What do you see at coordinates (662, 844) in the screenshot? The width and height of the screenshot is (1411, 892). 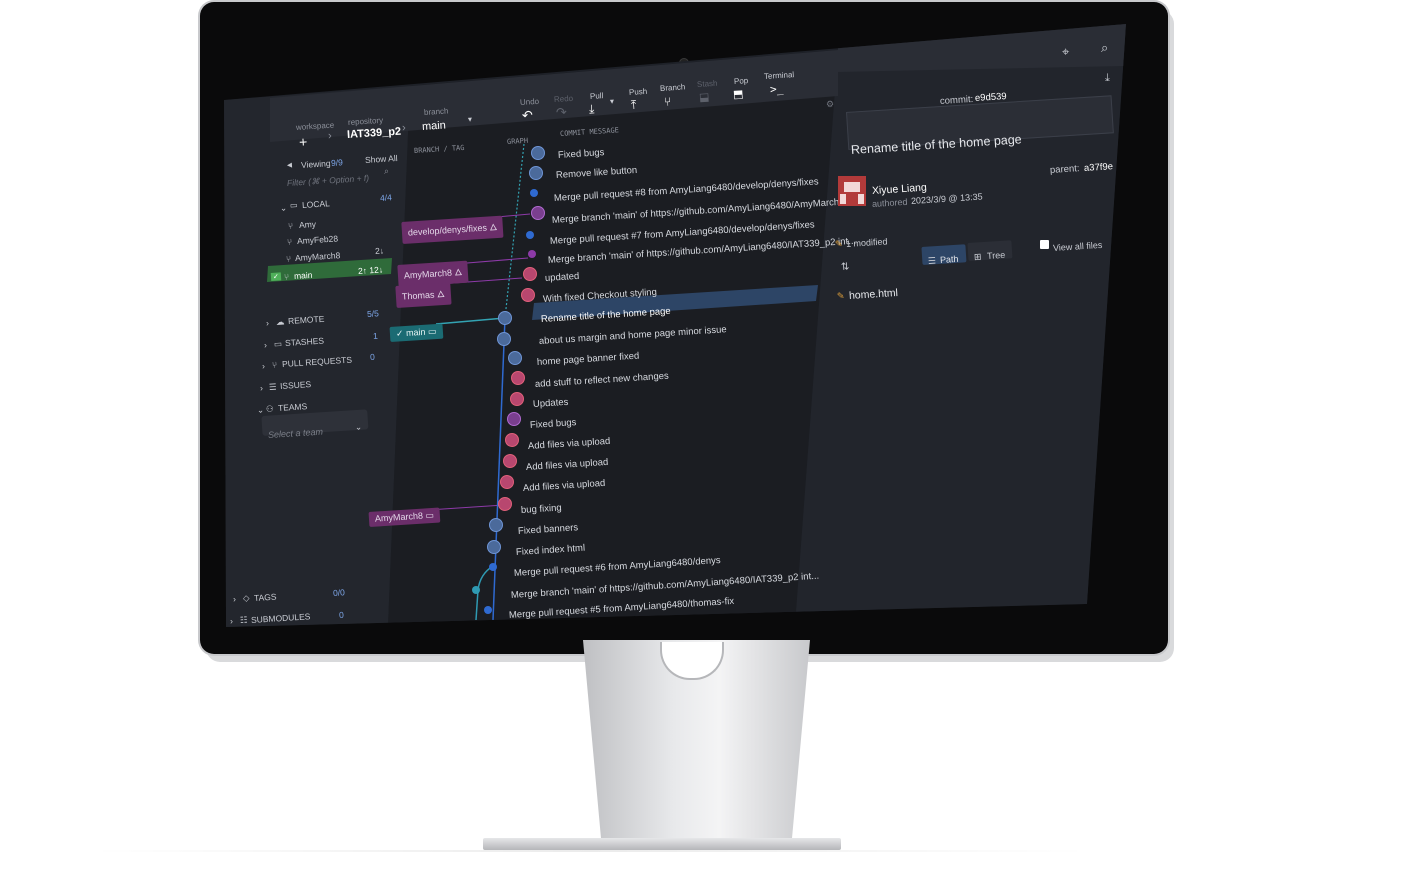 I see `monitor-base` at bounding box center [662, 844].